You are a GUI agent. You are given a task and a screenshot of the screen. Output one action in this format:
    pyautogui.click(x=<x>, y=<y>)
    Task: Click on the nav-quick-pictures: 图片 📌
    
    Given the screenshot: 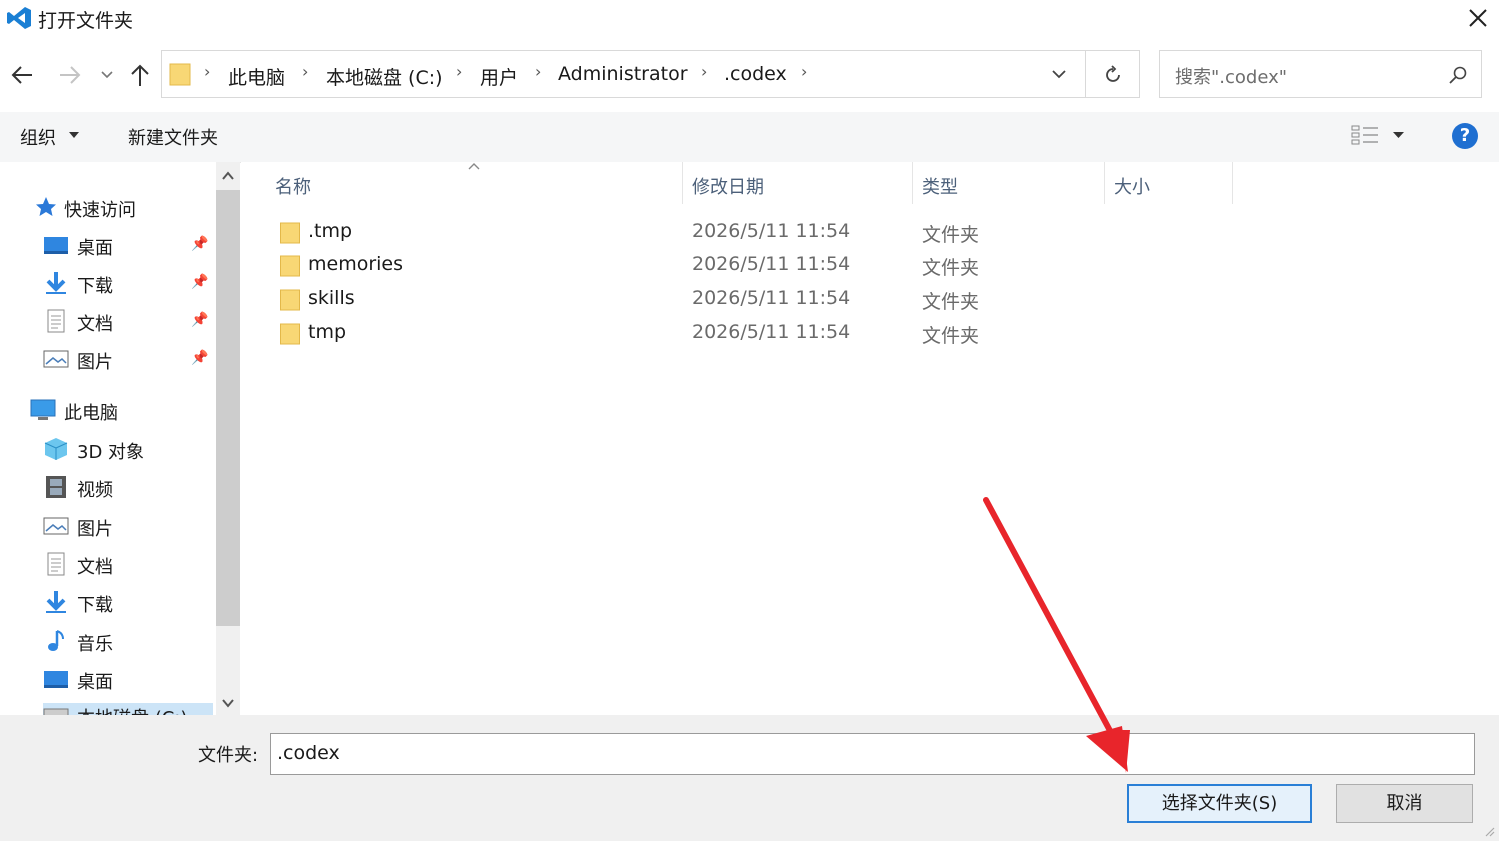 What is the action you would take?
    pyautogui.click(x=128, y=360)
    